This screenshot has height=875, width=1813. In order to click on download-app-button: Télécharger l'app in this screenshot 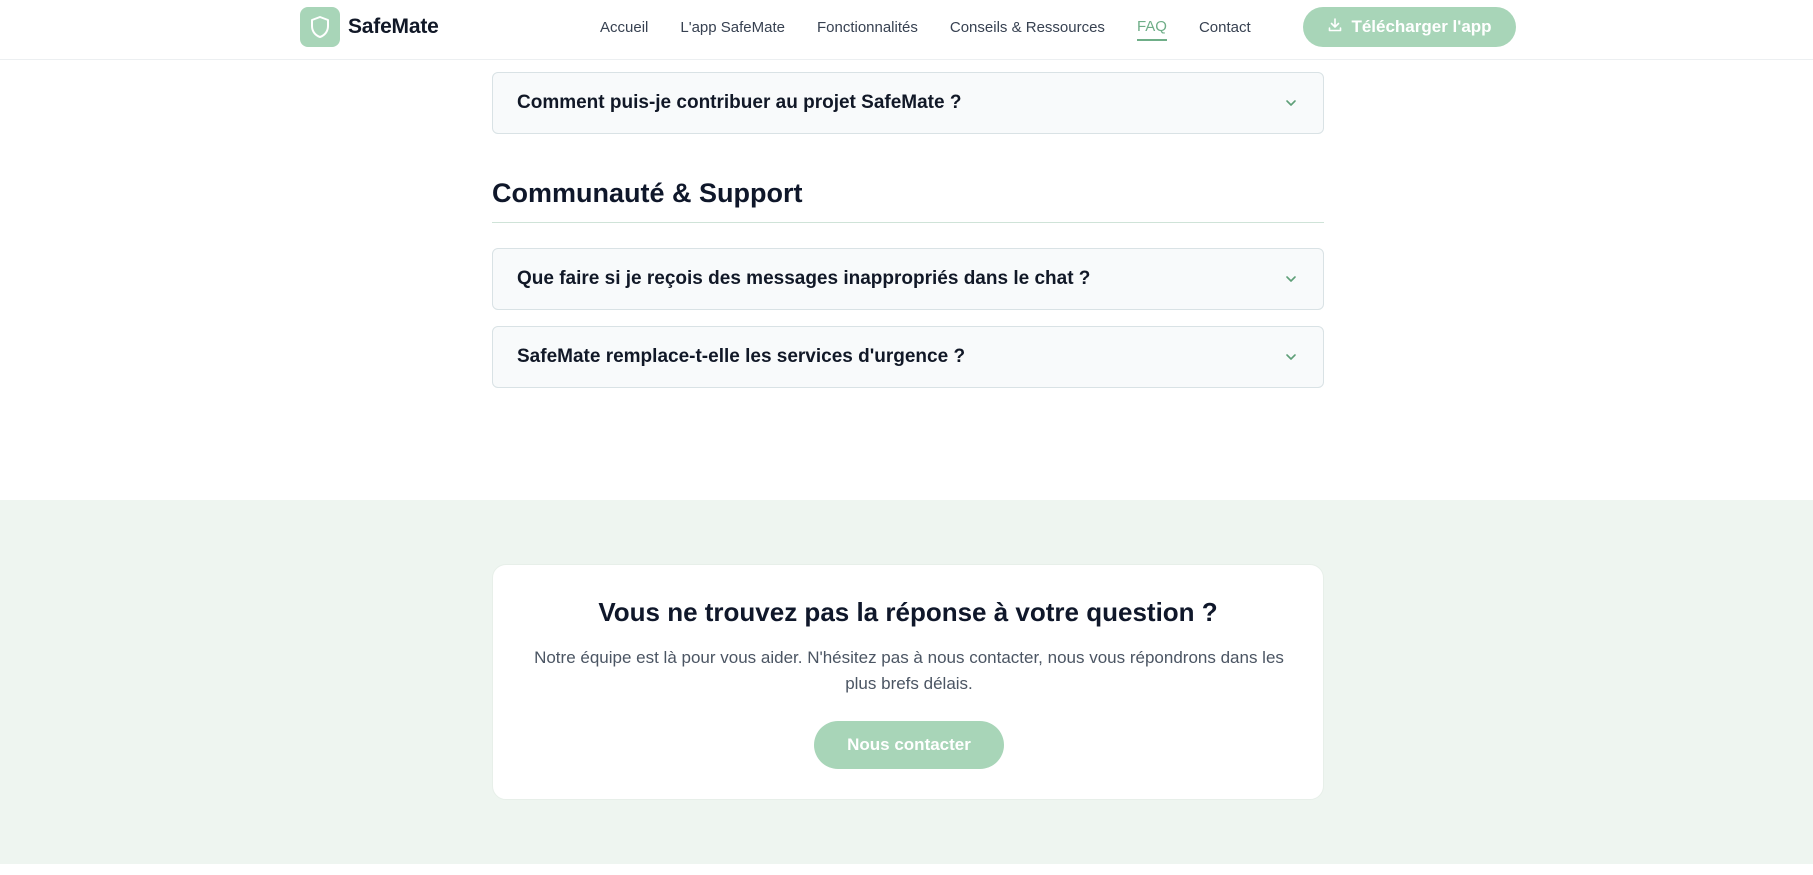, I will do `click(1409, 27)`.